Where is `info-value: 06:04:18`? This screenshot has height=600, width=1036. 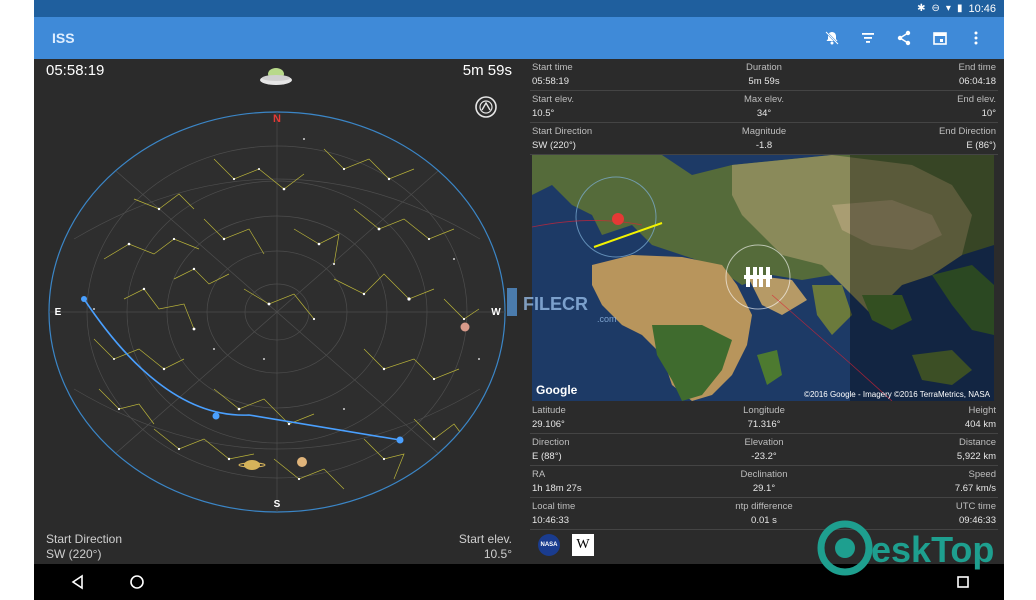 info-value: 06:04:18 is located at coordinates (977, 81).